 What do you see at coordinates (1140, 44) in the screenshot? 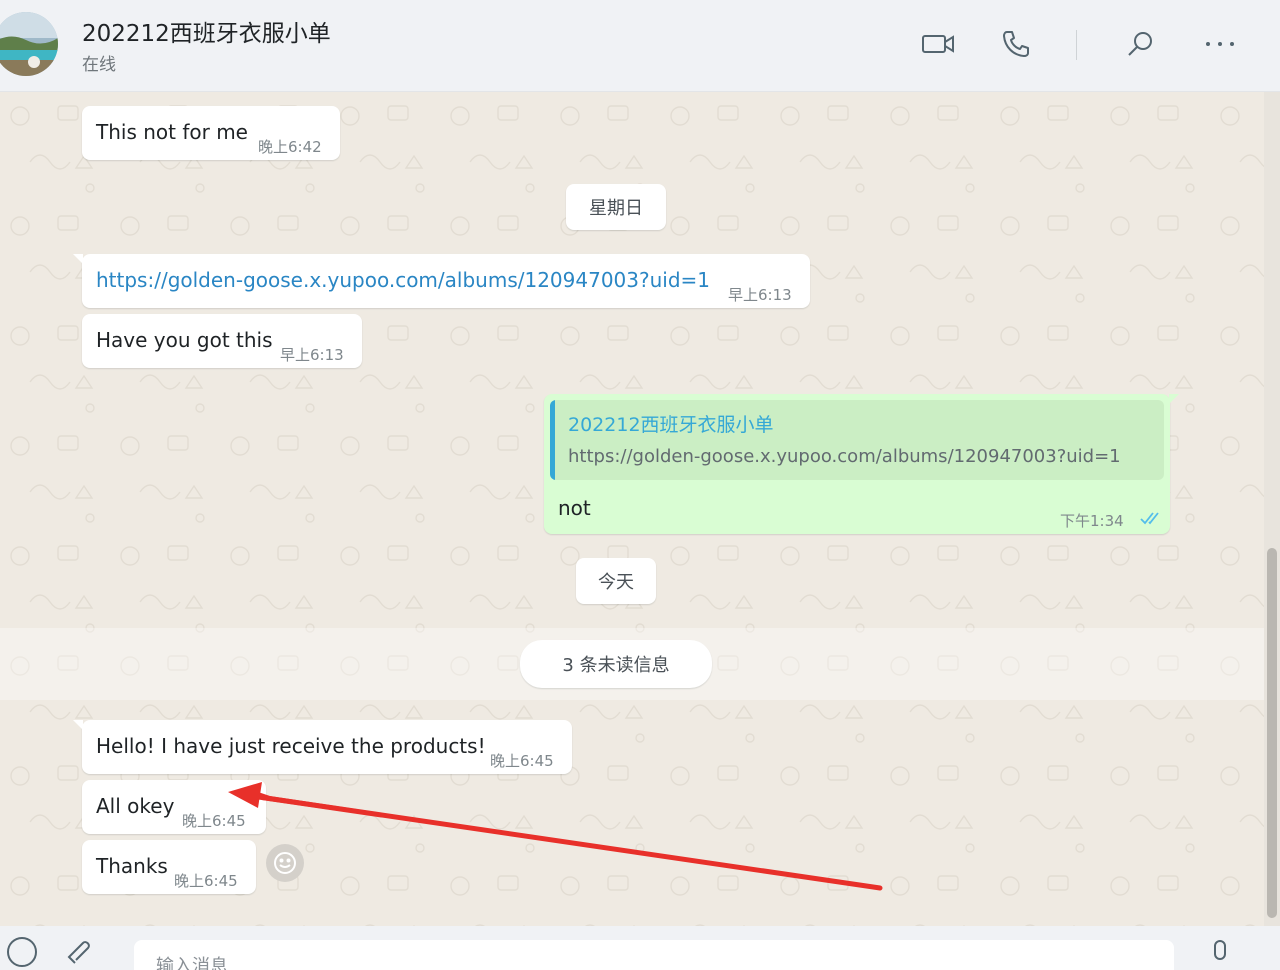
I see `search-icon` at bounding box center [1140, 44].